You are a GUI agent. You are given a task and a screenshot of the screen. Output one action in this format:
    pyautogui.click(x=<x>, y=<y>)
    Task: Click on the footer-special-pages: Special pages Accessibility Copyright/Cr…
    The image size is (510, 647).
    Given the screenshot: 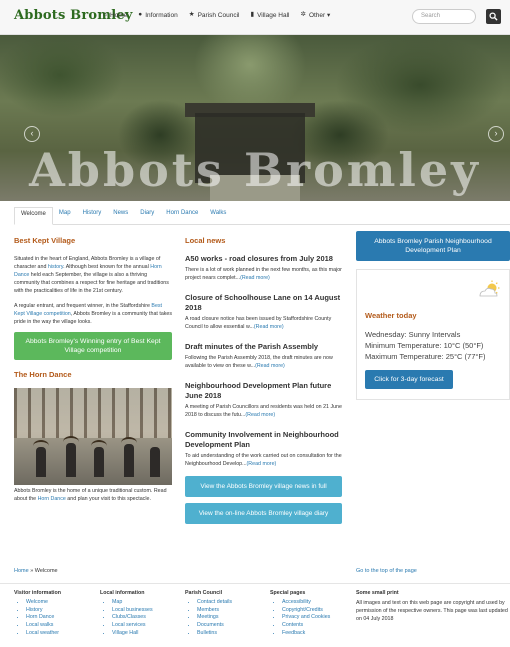 What is the action you would take?
    pyautogui.click(x=300, y=614)
    